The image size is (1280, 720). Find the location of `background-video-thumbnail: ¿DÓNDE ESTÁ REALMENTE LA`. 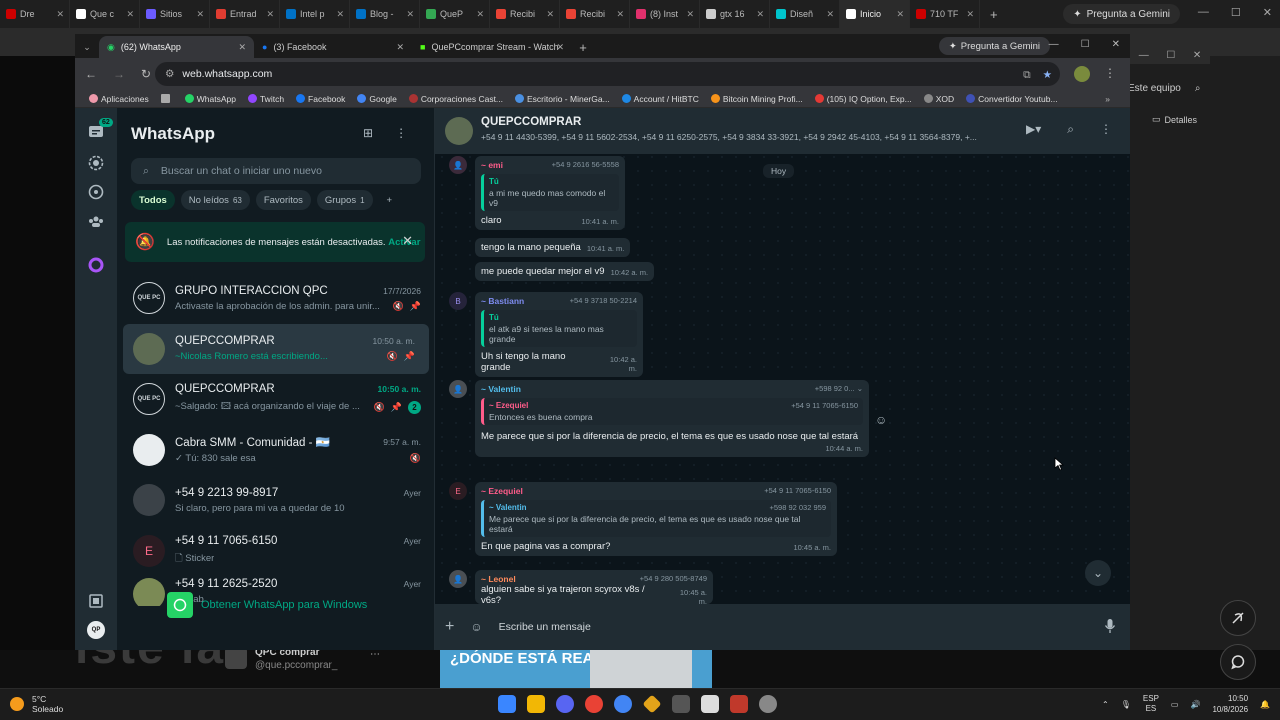

background-video-thumbnail: ¿DÓNDE ESTÁ REALMENTE LA is located at coordinates (576, 669).